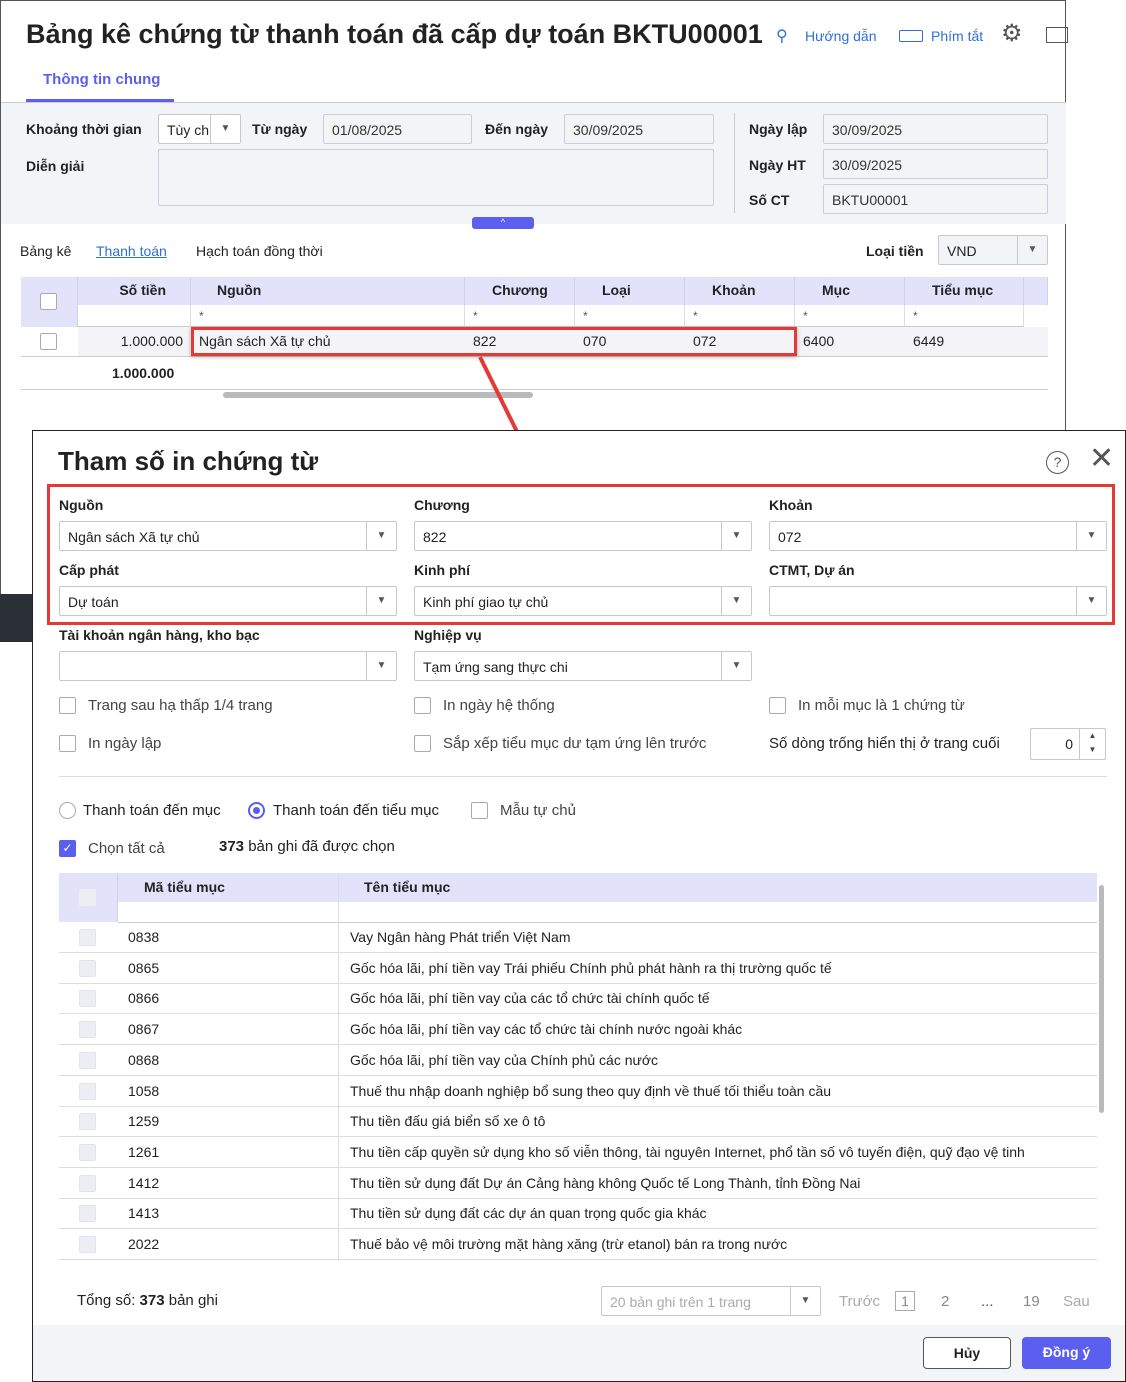 Image resolution: width=1126 pixels, height=1382 pixels. What do you see at coordinates (228, 601) in the screenshot?
I see `allocation-select: Dự toán ▼` at bounding box center [228, 601].